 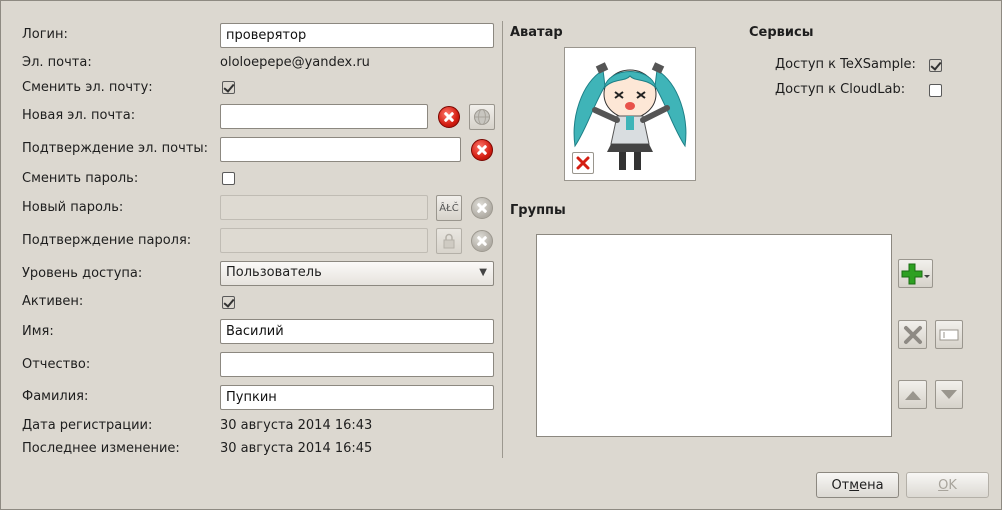 What do you see at coordinates (357, 397) in the screenshot?
I see `last-name-input` at bounding box center [357, 397].